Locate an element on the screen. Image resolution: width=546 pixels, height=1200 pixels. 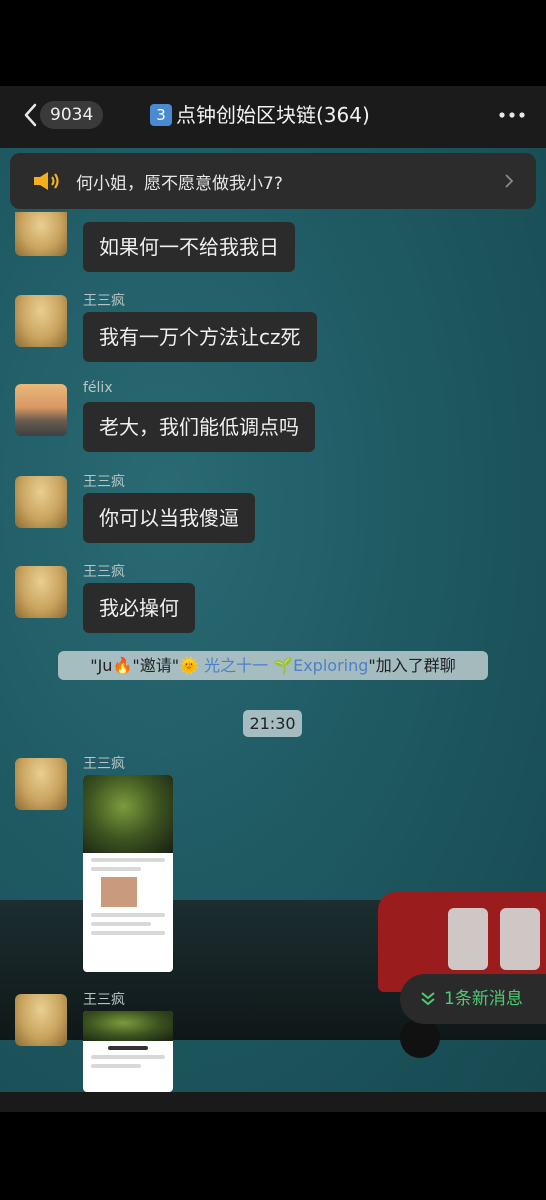
system-action: "加入了群聊 is located at coordinates (412, 665).